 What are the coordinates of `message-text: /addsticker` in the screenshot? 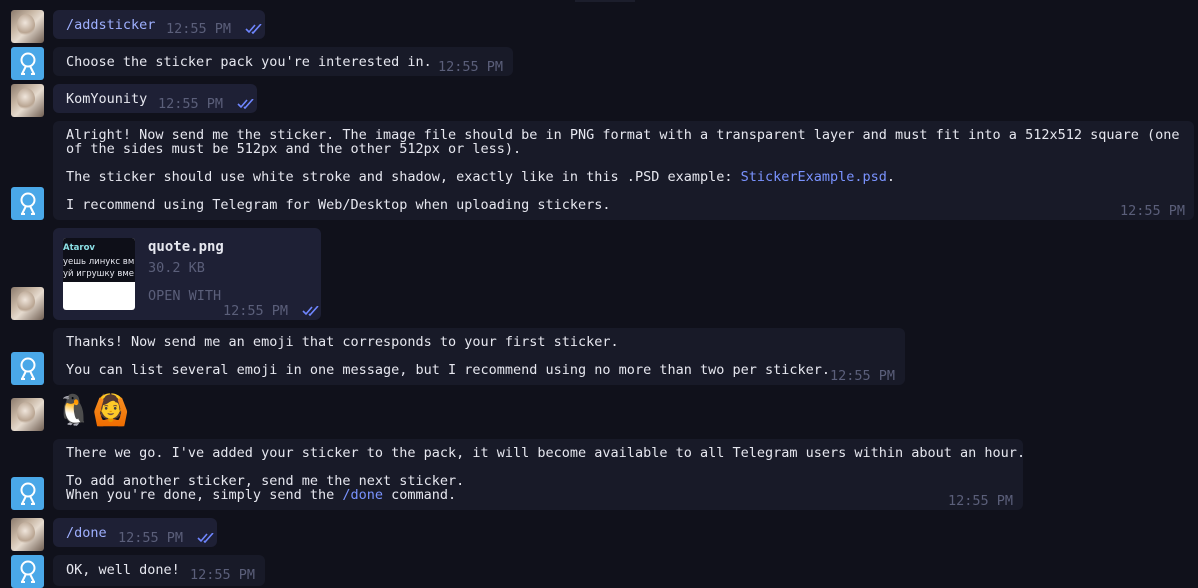 It's located at (111, 25).